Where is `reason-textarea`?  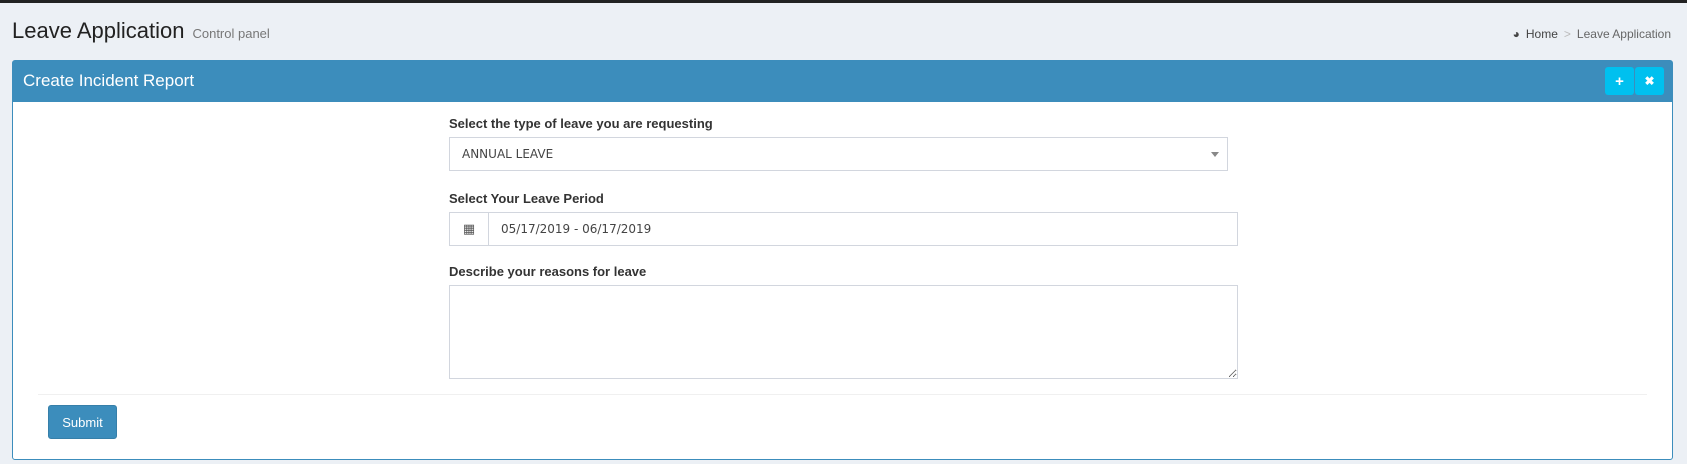 reason-textarea is located at coordinates (843, 332).